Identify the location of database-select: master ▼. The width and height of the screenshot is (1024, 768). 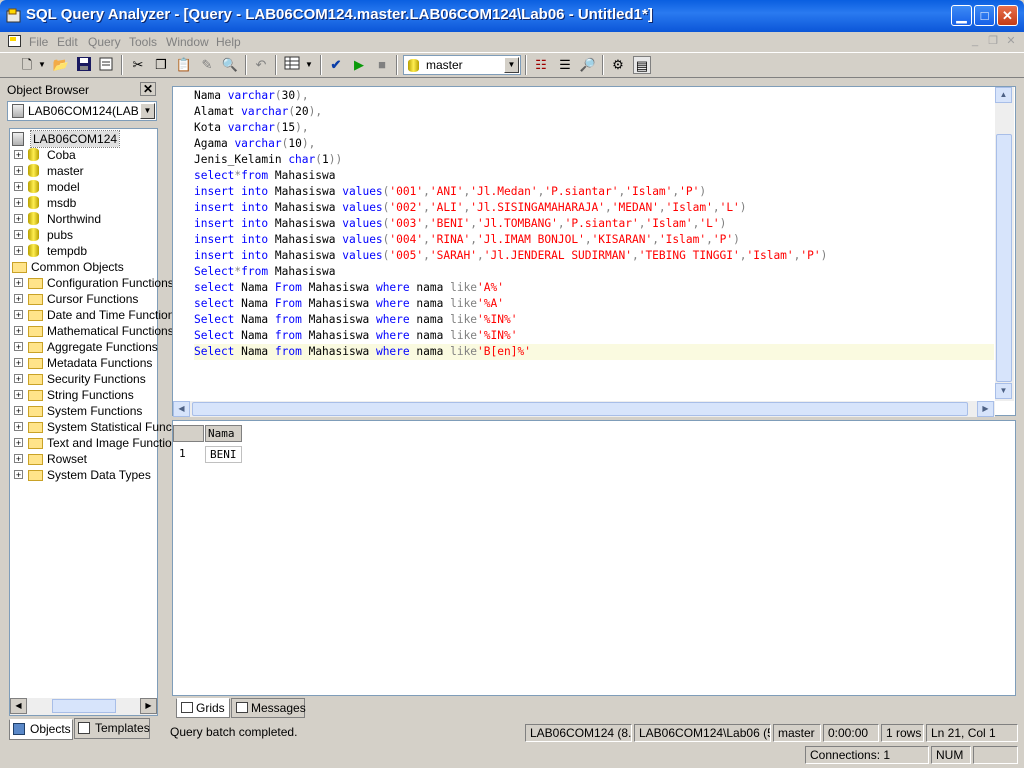
(462, 65).